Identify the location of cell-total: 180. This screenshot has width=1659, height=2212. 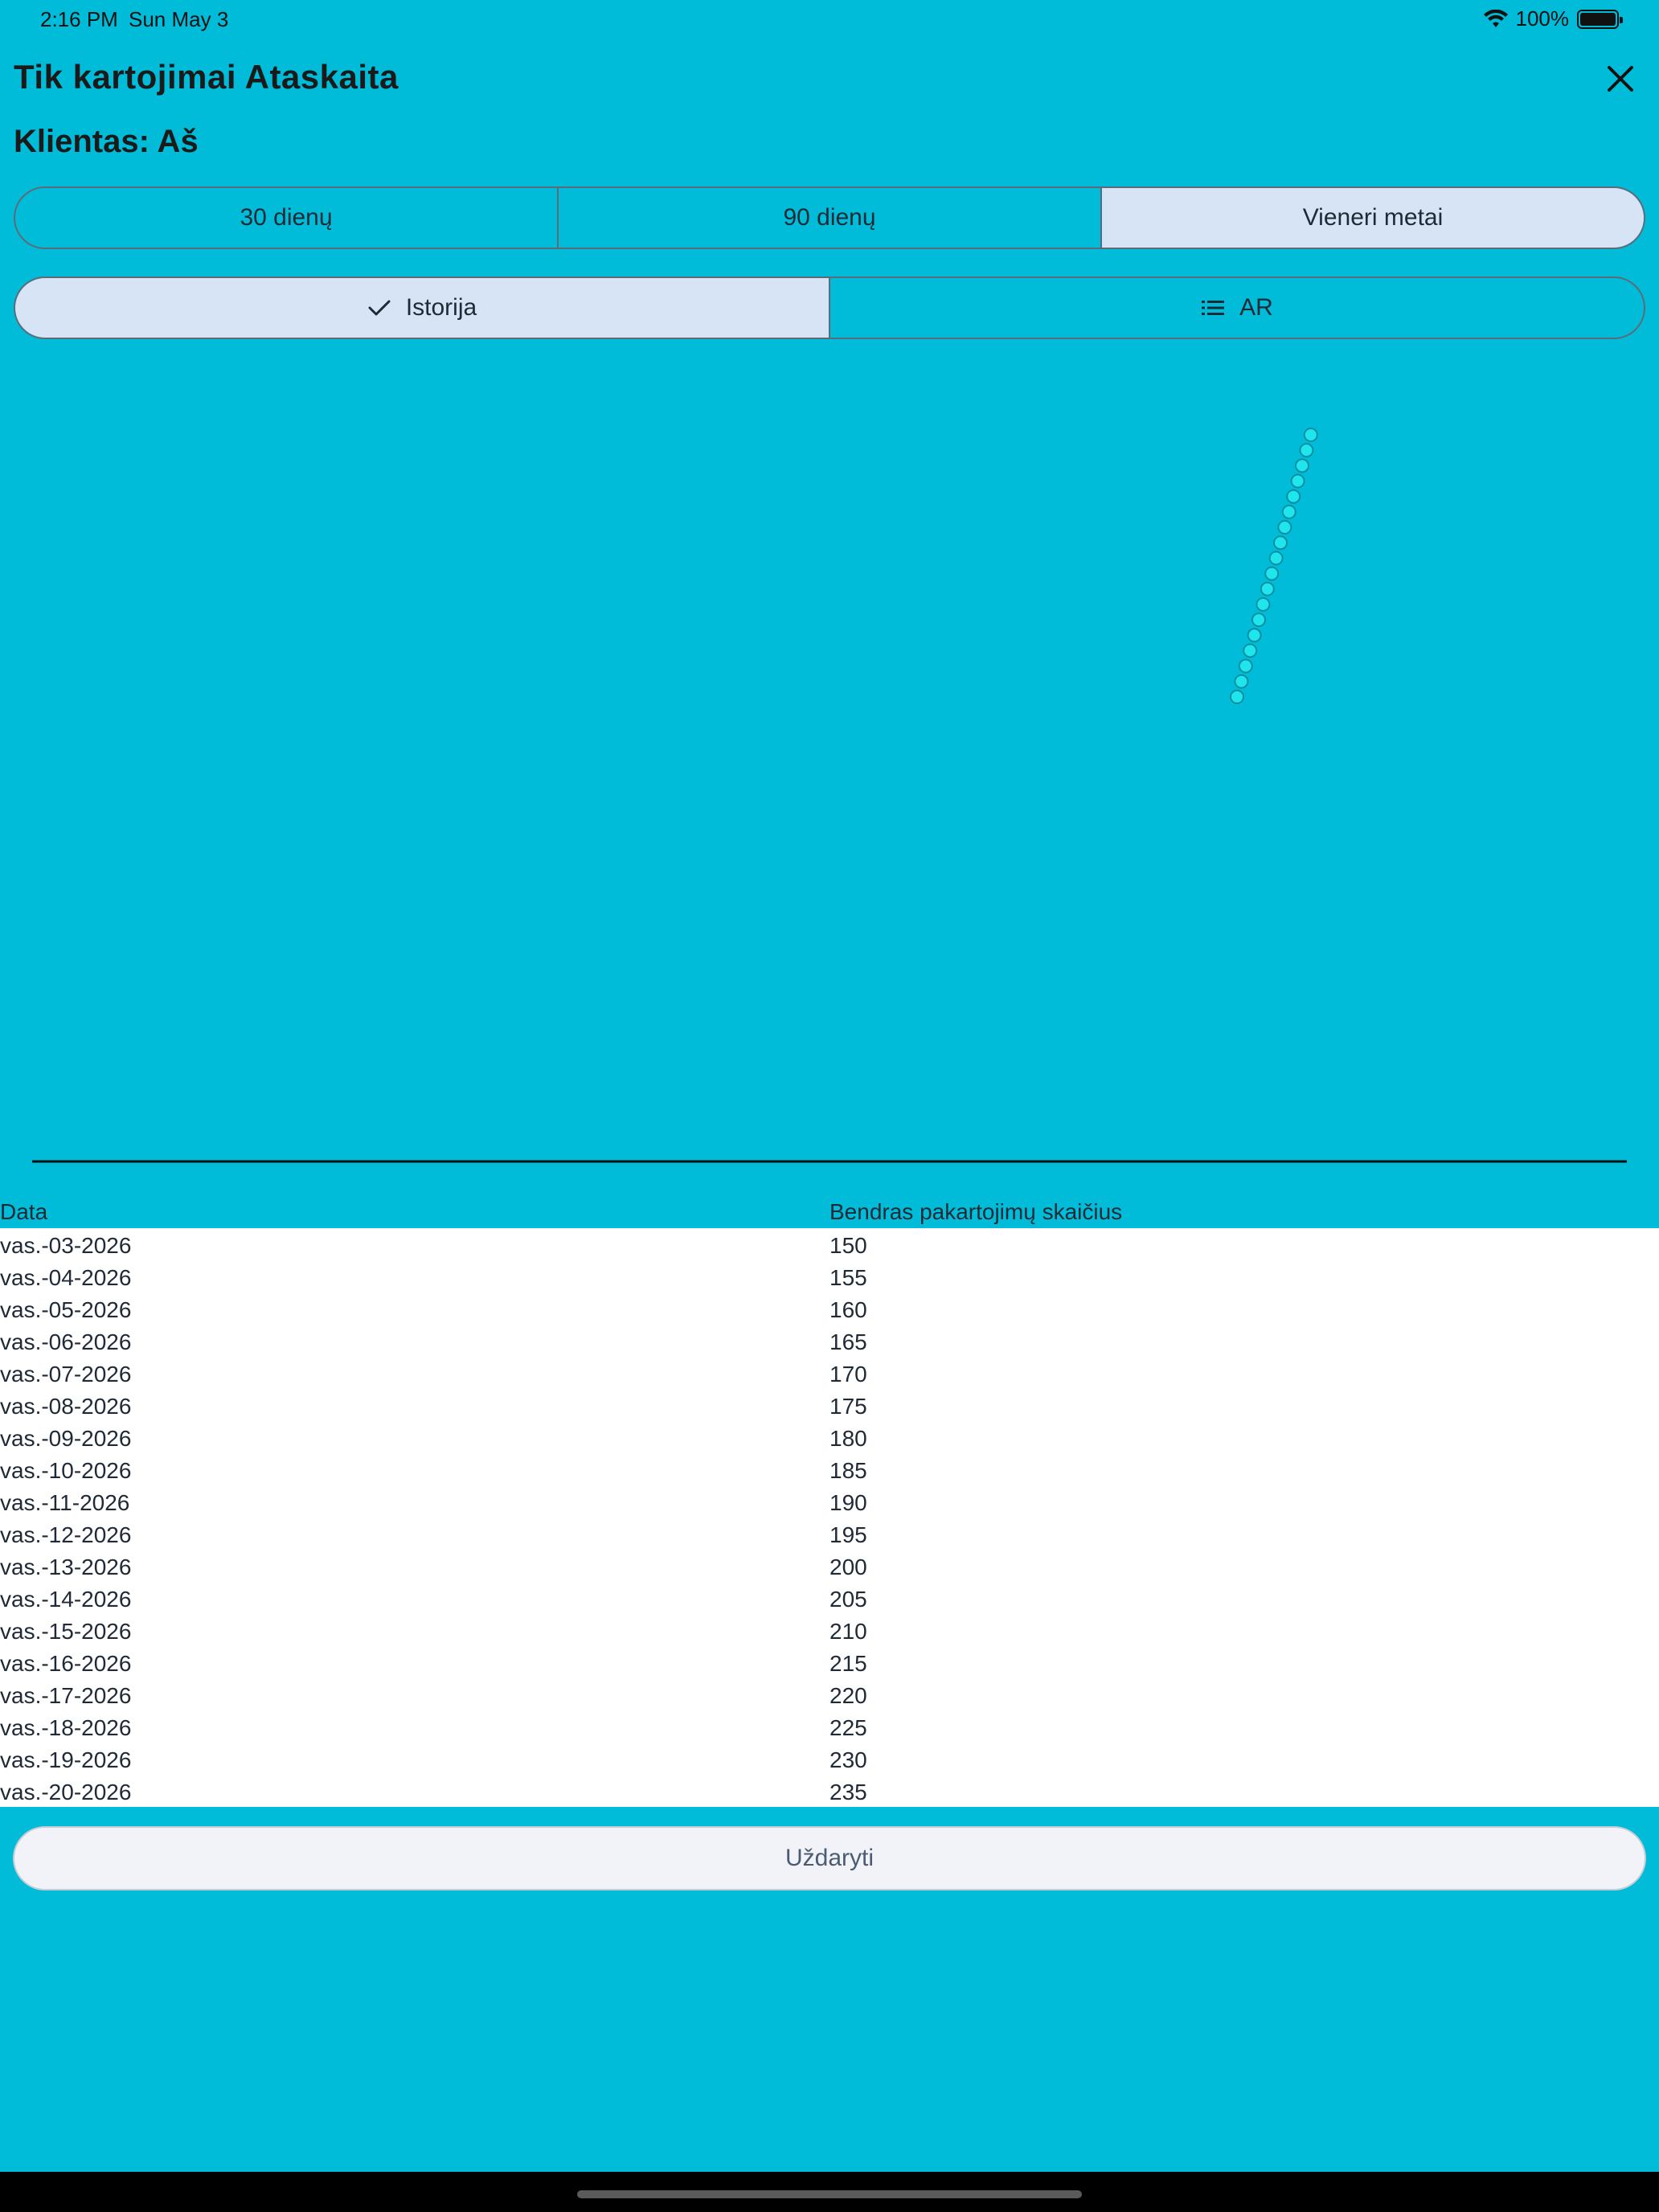
(848, 1438).